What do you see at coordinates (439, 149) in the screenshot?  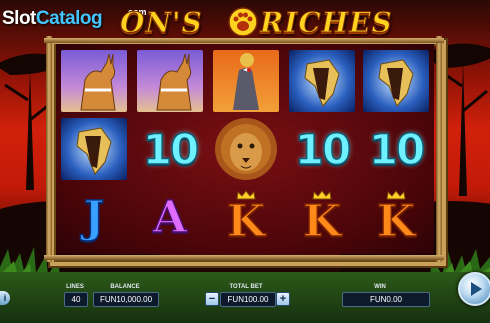 I see `frame-pole-right` at bounding box center [439, 149].